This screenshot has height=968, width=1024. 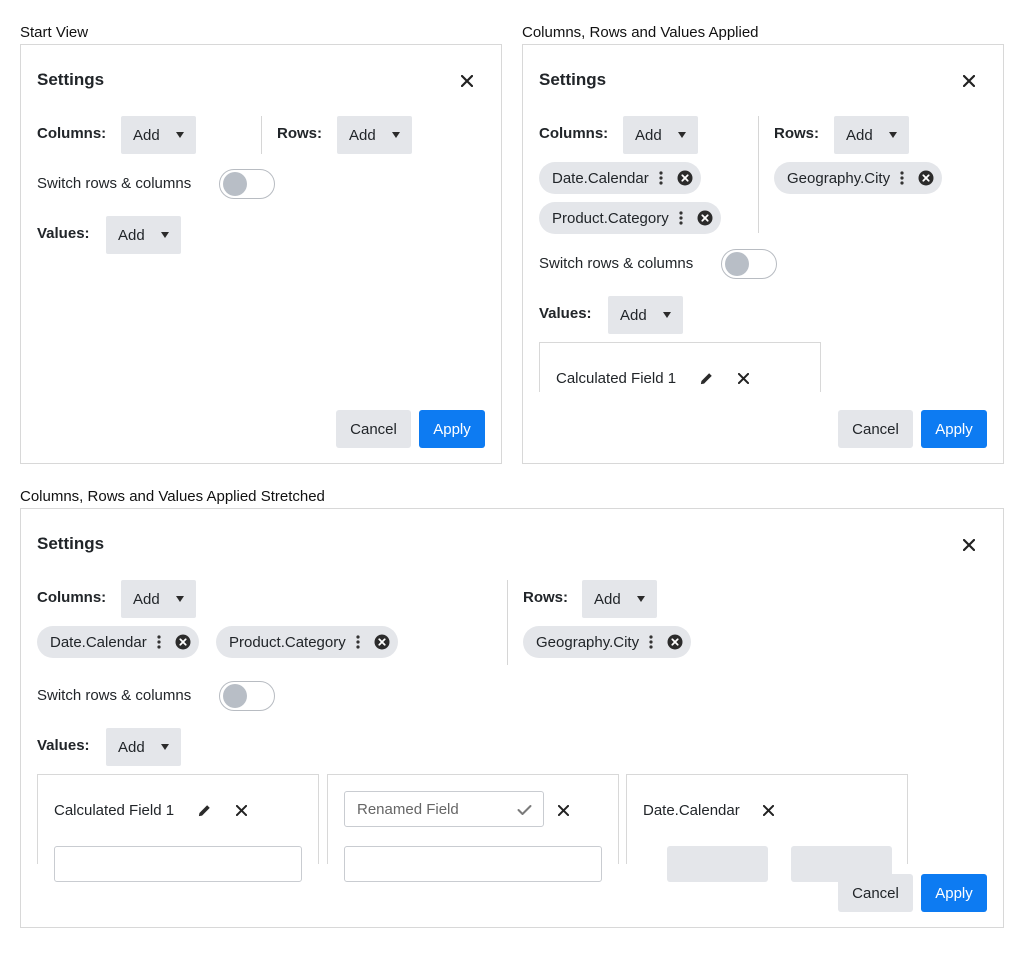 What do you see at coordinates (767, 828) in the screenshot?
I see `value-card-date-calendar: Date.Calendar` at bounding box center [767, 828].